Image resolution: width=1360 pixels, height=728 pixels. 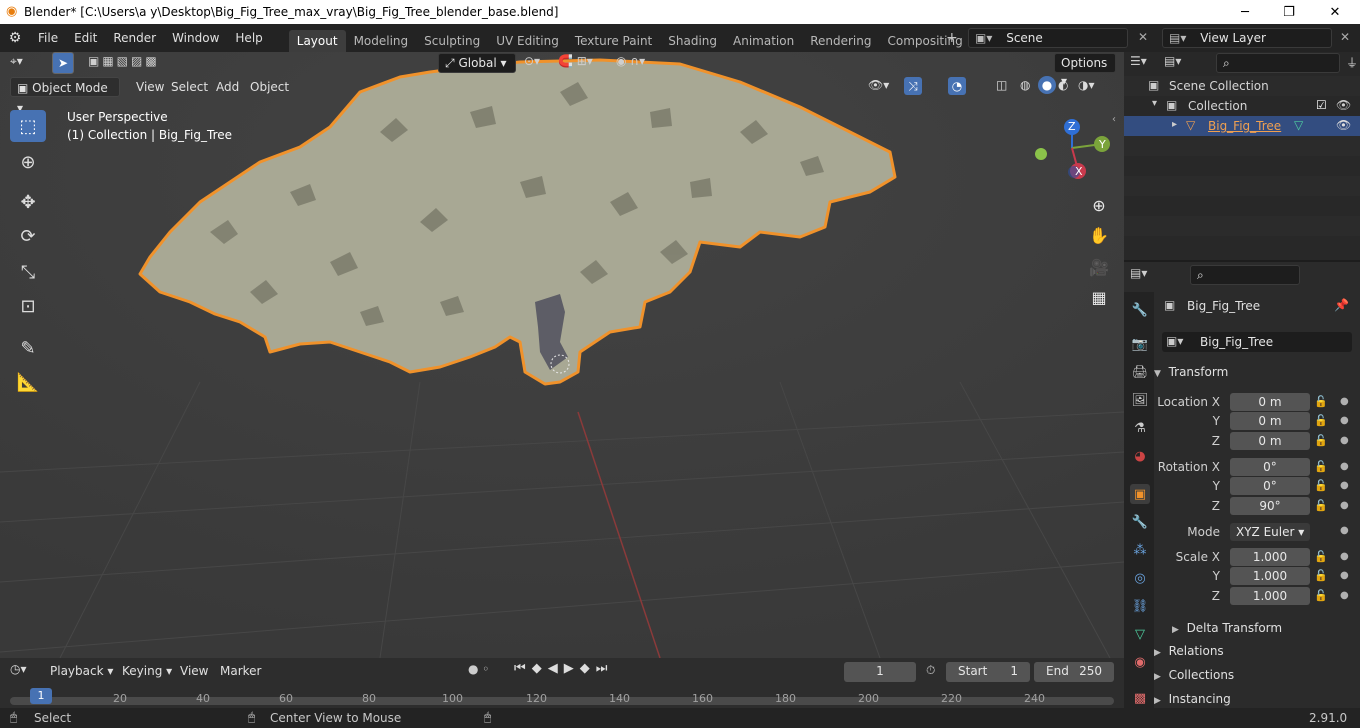 I want to click on material-shading-icon: ◐, so click(x=1063, y=85).